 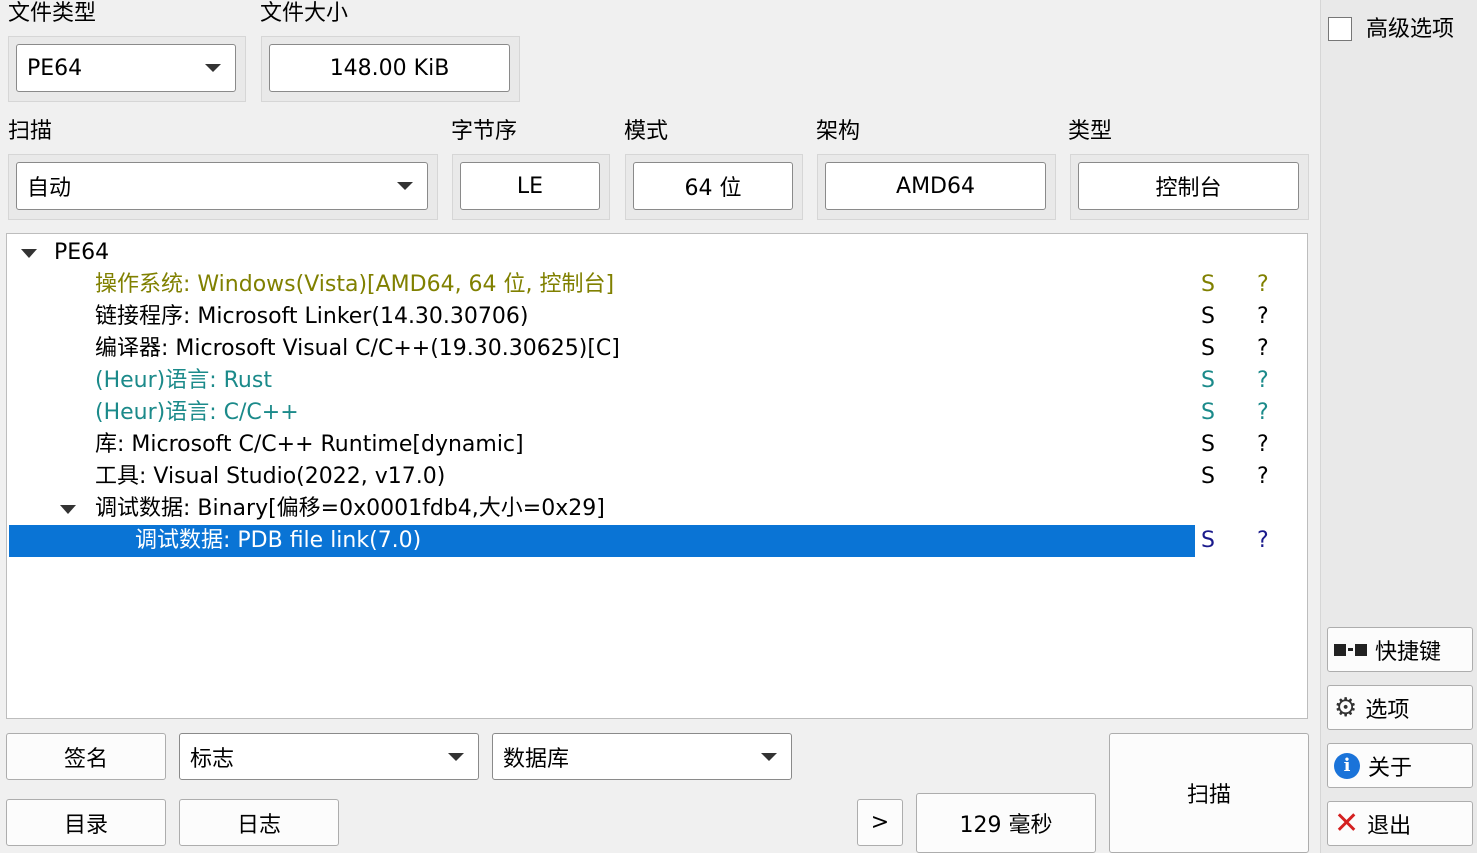 I want to click on mode-value: 64 位, so click(x=713, y=188).